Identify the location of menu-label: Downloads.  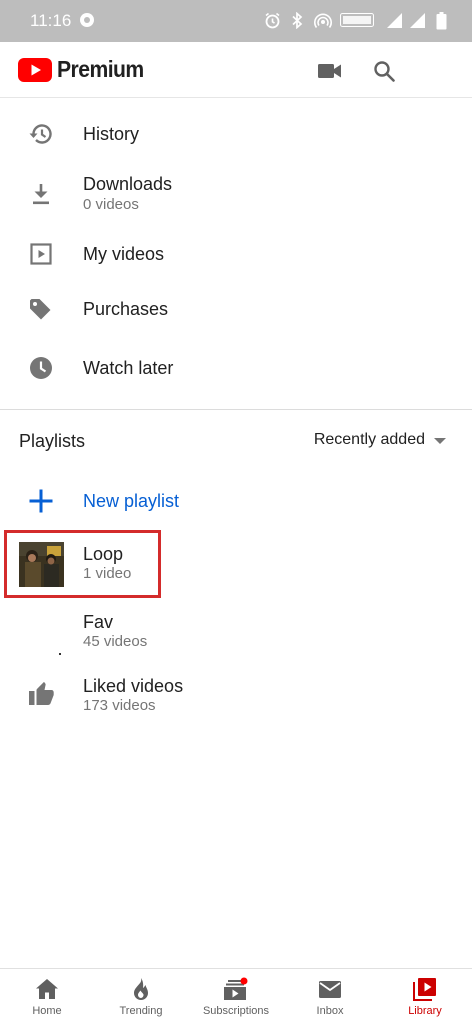
(128, 184).